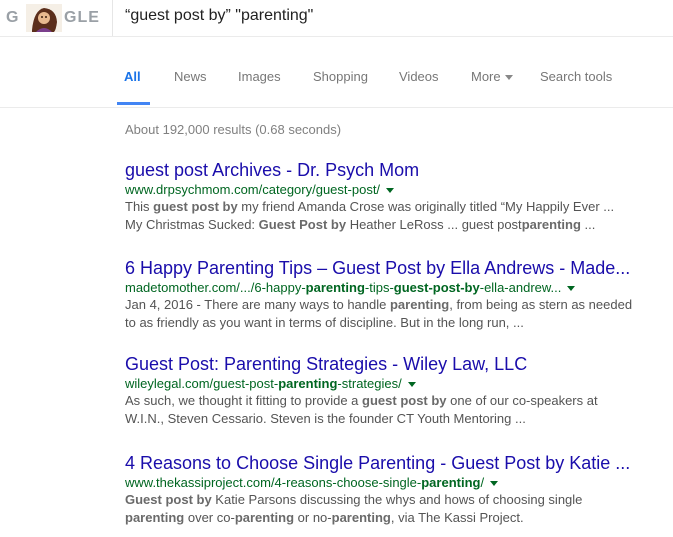  I want to click on google-doodle-logo: G GLE, so click(52, 18).